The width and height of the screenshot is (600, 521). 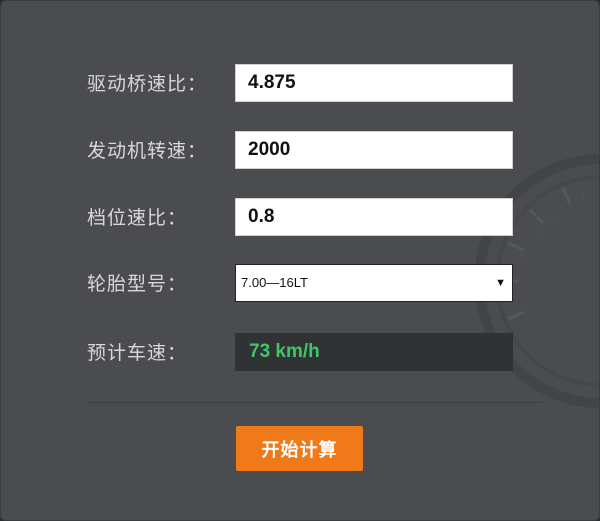 I want to click on estimated-speed-row: 预计车速： 73 km/h, so click(x=300, y=353).